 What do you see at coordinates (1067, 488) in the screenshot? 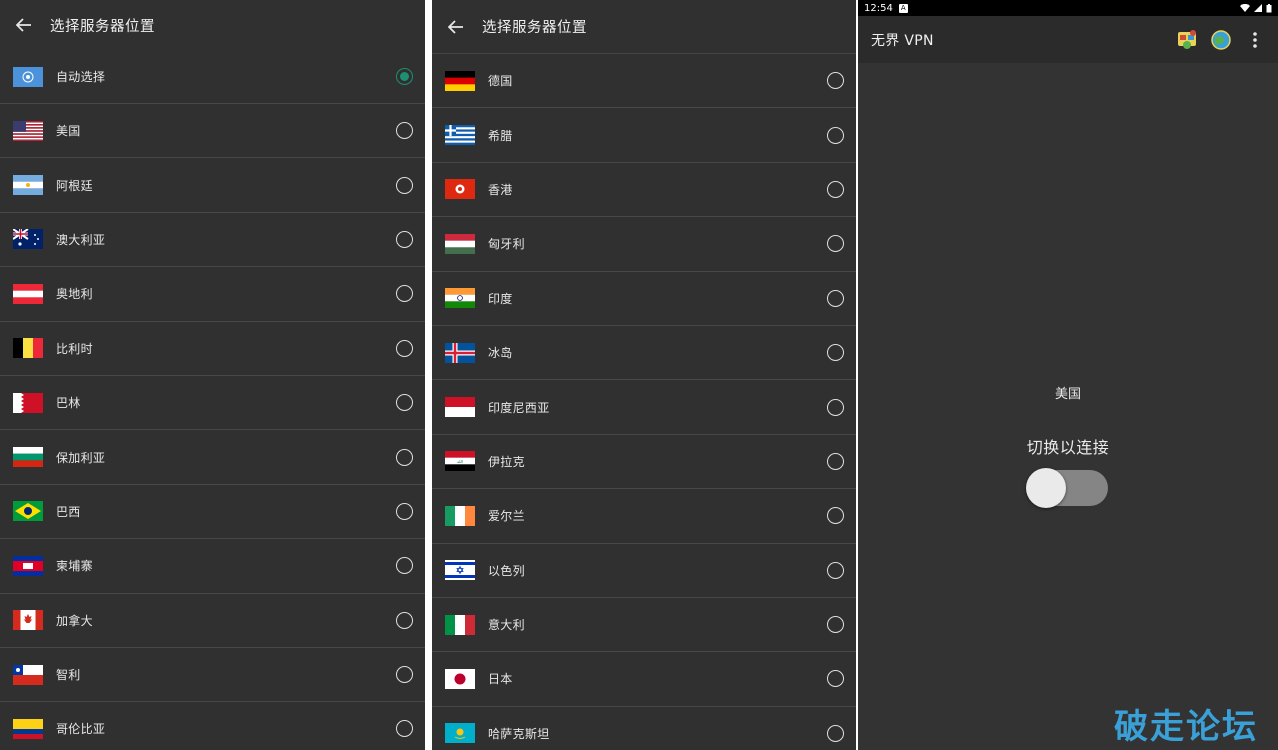
I see `connect-toggle` at bounding box center [1067, 488].